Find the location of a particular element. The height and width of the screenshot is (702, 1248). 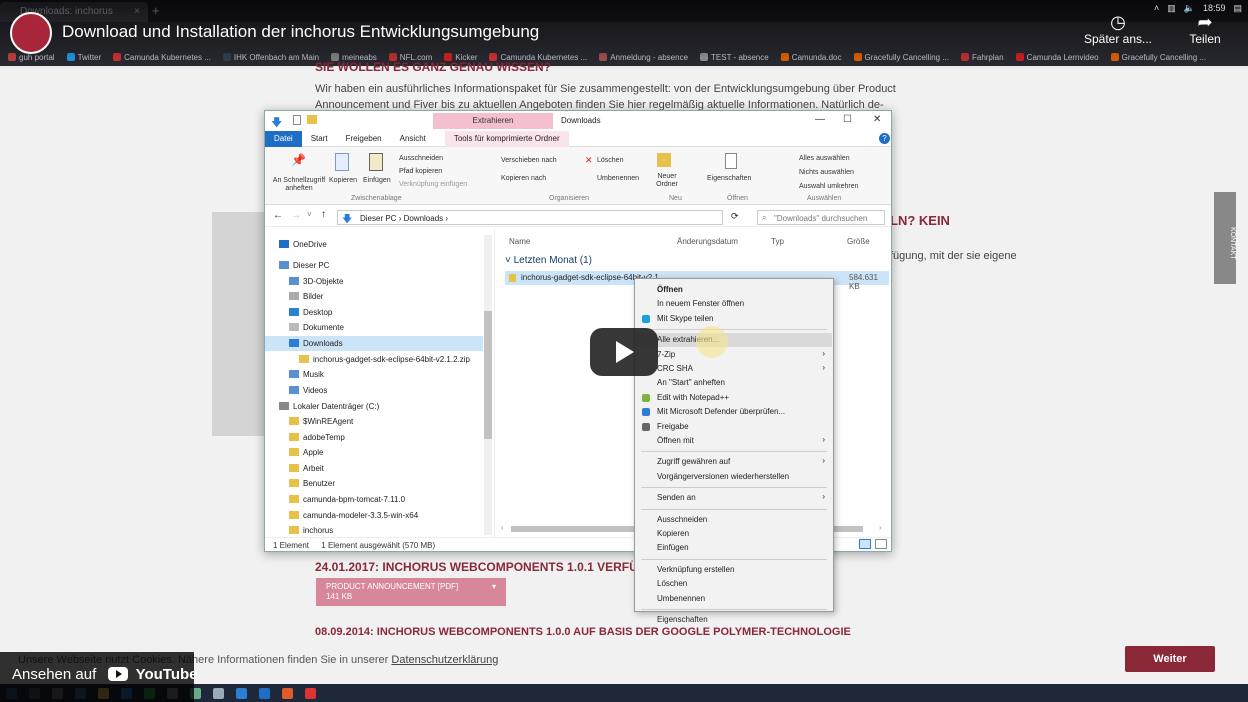

bookmark-item: Twitter is located at coordinates (83, 57).